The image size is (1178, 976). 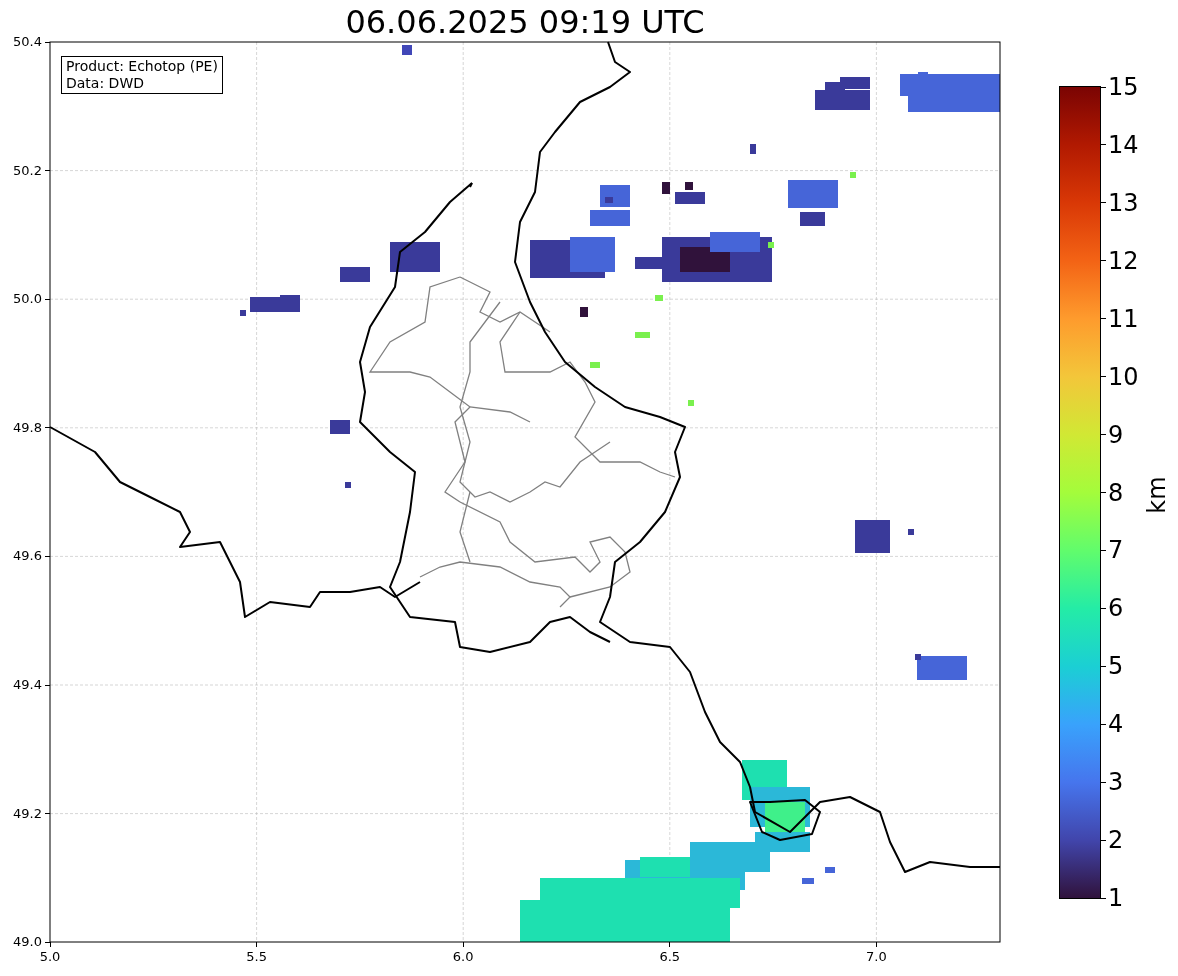 What do you see at coordinates (27, 685) in the screenshot?
I see `y-tick-label: 49.4` at bounding box center [27, 685].